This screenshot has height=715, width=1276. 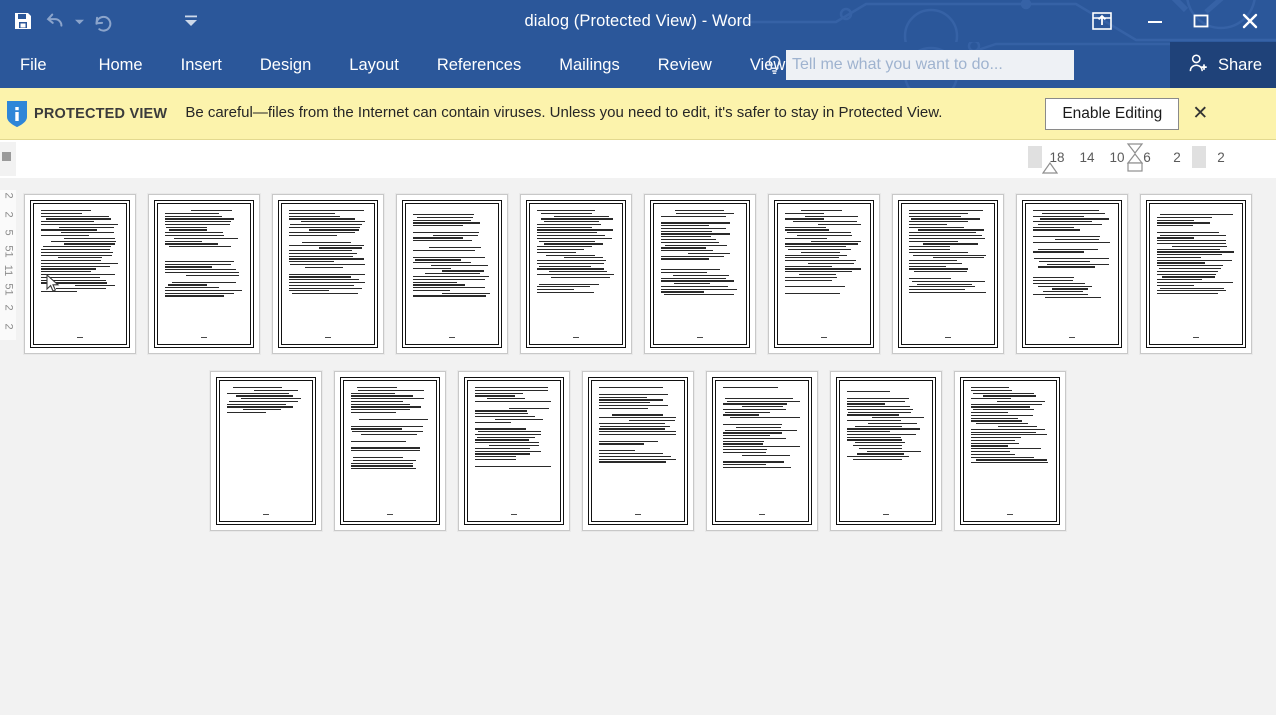 I want to click on tab-references: References, so click(x=479, y=65).